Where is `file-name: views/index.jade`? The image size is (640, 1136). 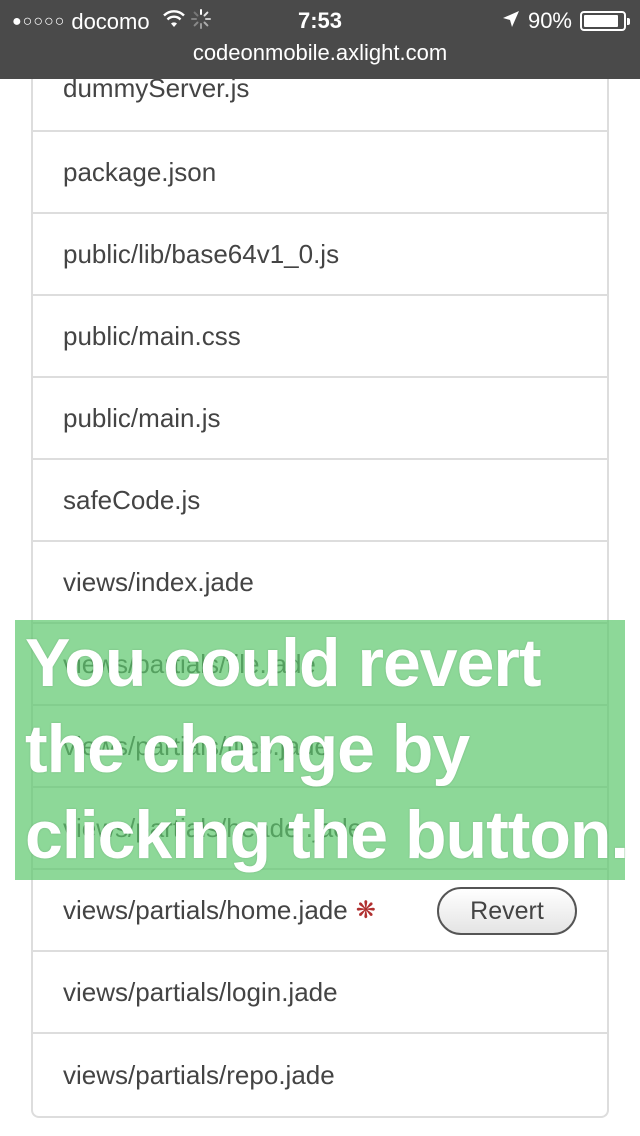 file-name: views/index.jade is located at coordinates (158, 581).